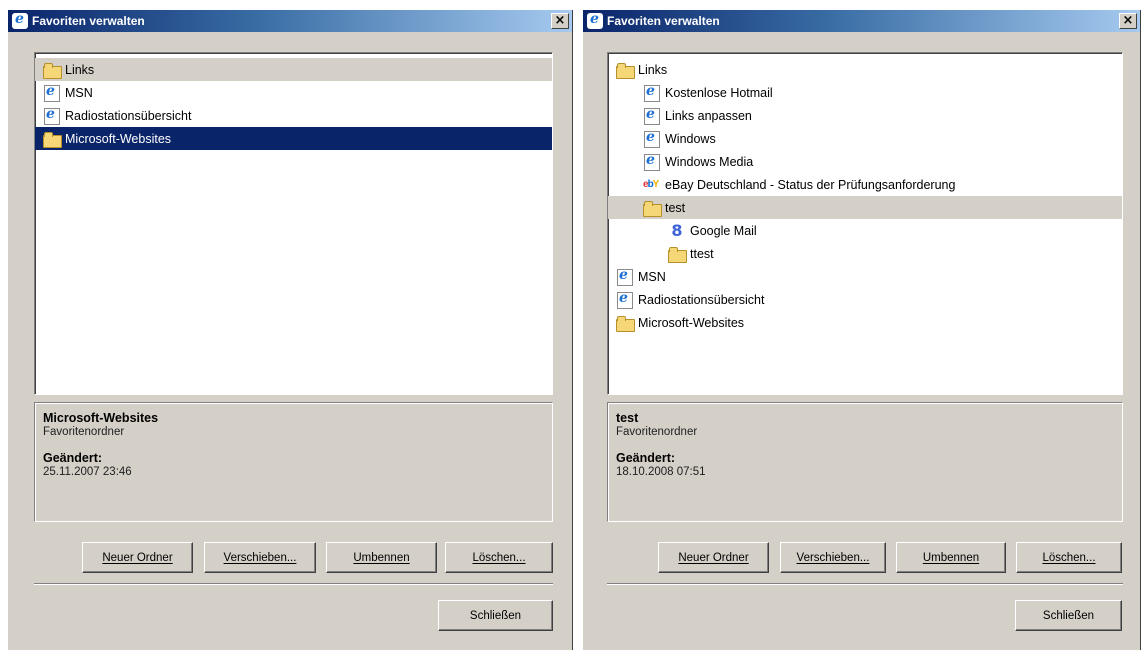 The image size is (1141, 650). I want to click on tree-item-kostenlose-hotmail: Kostenlose Hotmail, so click(865, 92).